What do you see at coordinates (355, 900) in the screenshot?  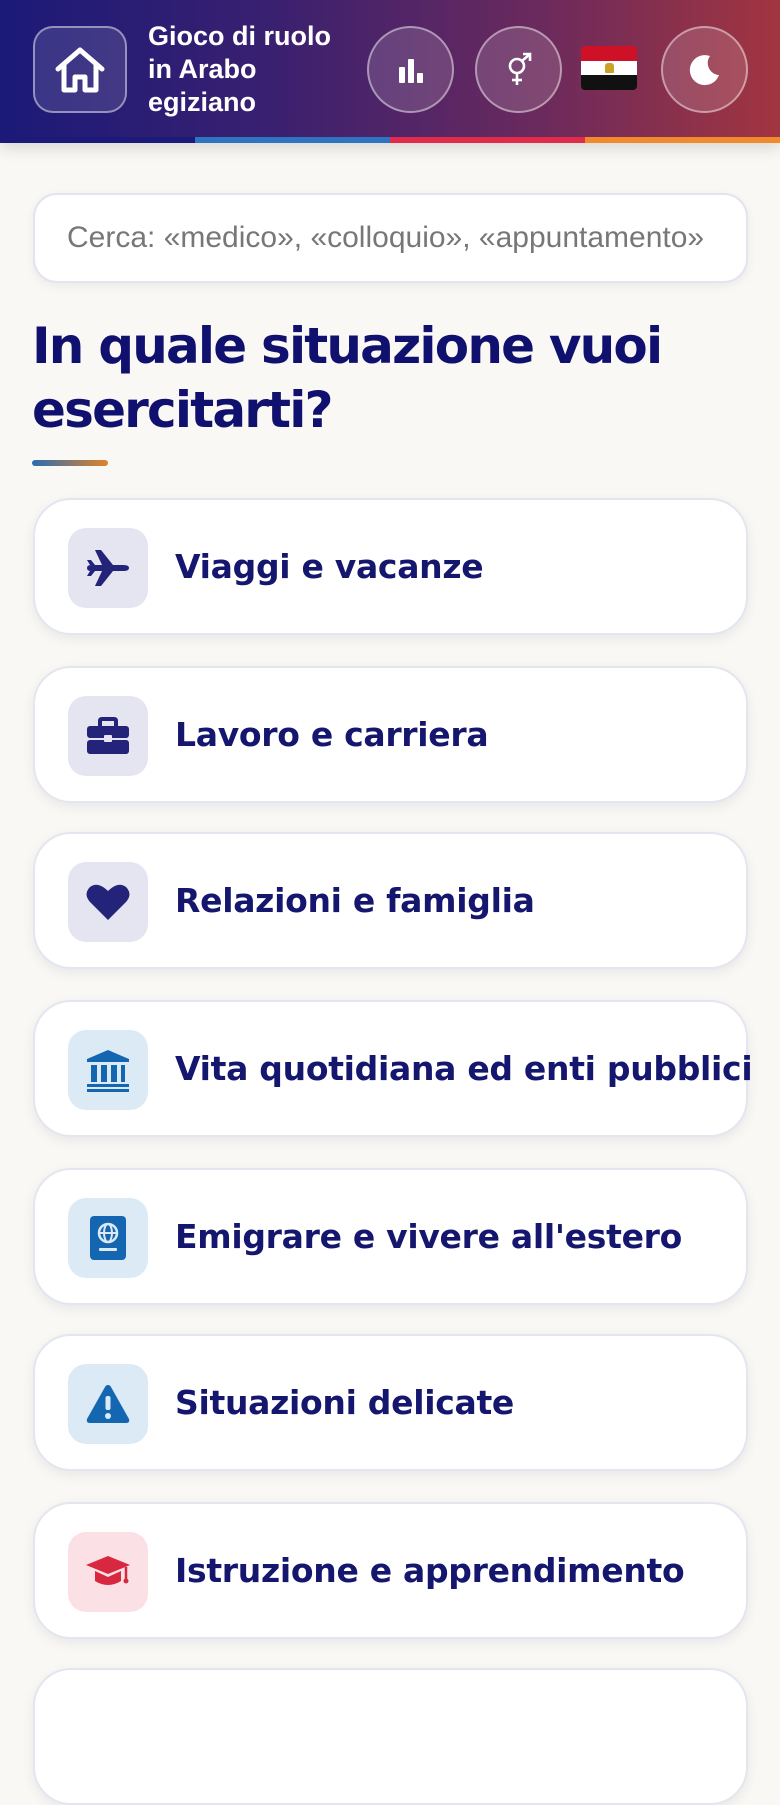 I see `category-label: Relazioni e famiglia` at bounding box center [355, 900].